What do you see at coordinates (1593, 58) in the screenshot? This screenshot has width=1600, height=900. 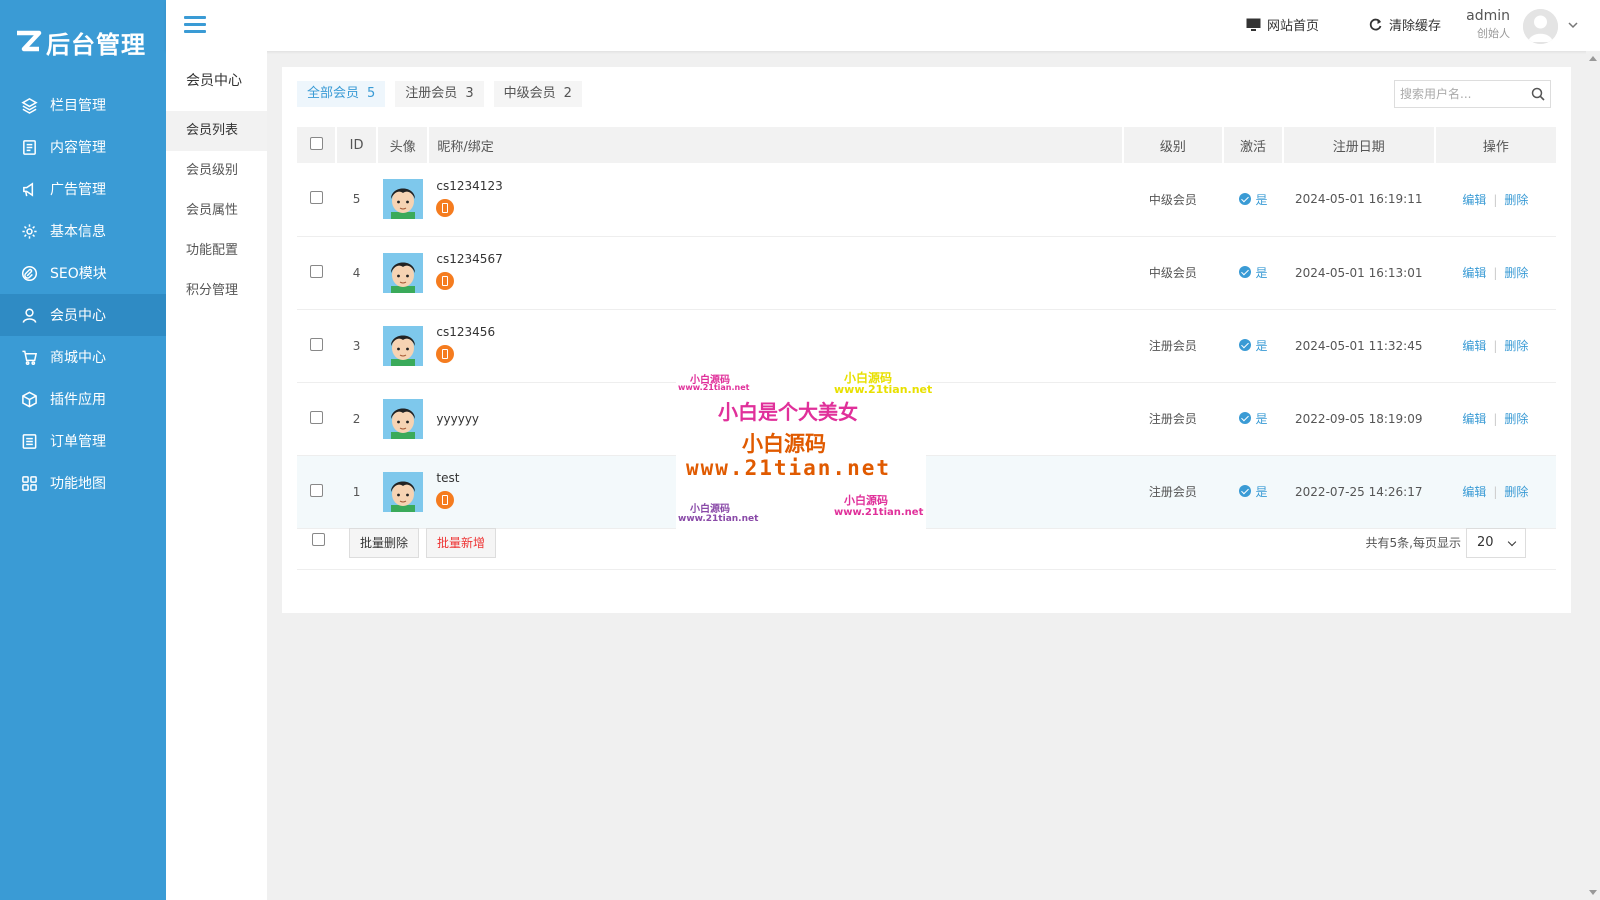 I see `scroll-up-icon` at bounding box center [1593, 58].